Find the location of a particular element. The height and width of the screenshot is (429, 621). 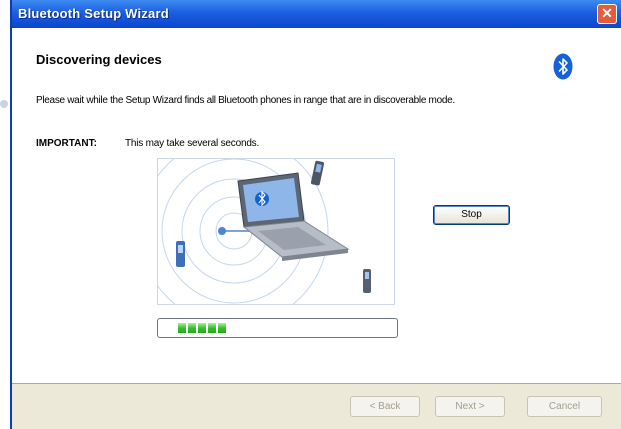

important-text: This may take several seconds. is located at coordinates (192, 143).